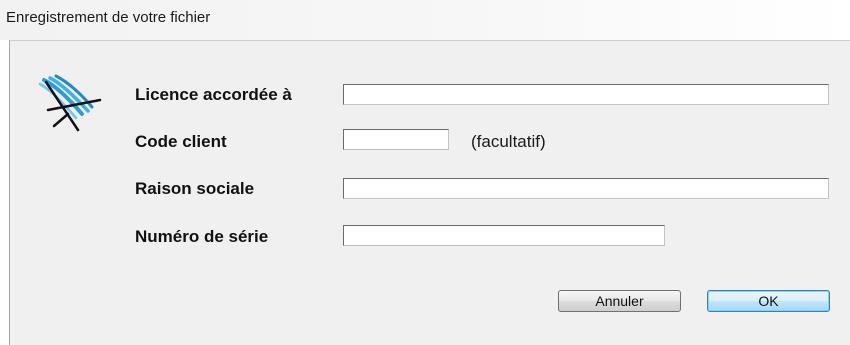 The image size is (850, 345). What do you see at coordinates (504, 235) in the screenshot?
I see `numero-serie-input` at bounding box center [504, 235].